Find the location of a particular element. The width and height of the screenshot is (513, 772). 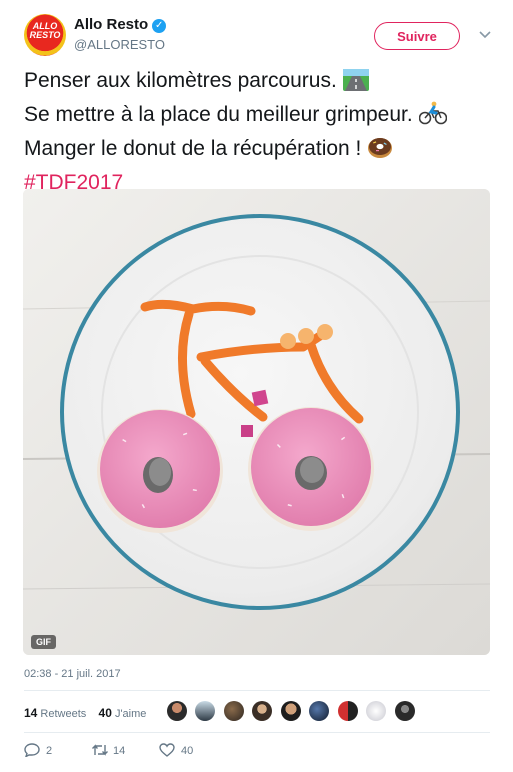

author-avatar: ALLO RESTO is located at coordinates (45, 35).